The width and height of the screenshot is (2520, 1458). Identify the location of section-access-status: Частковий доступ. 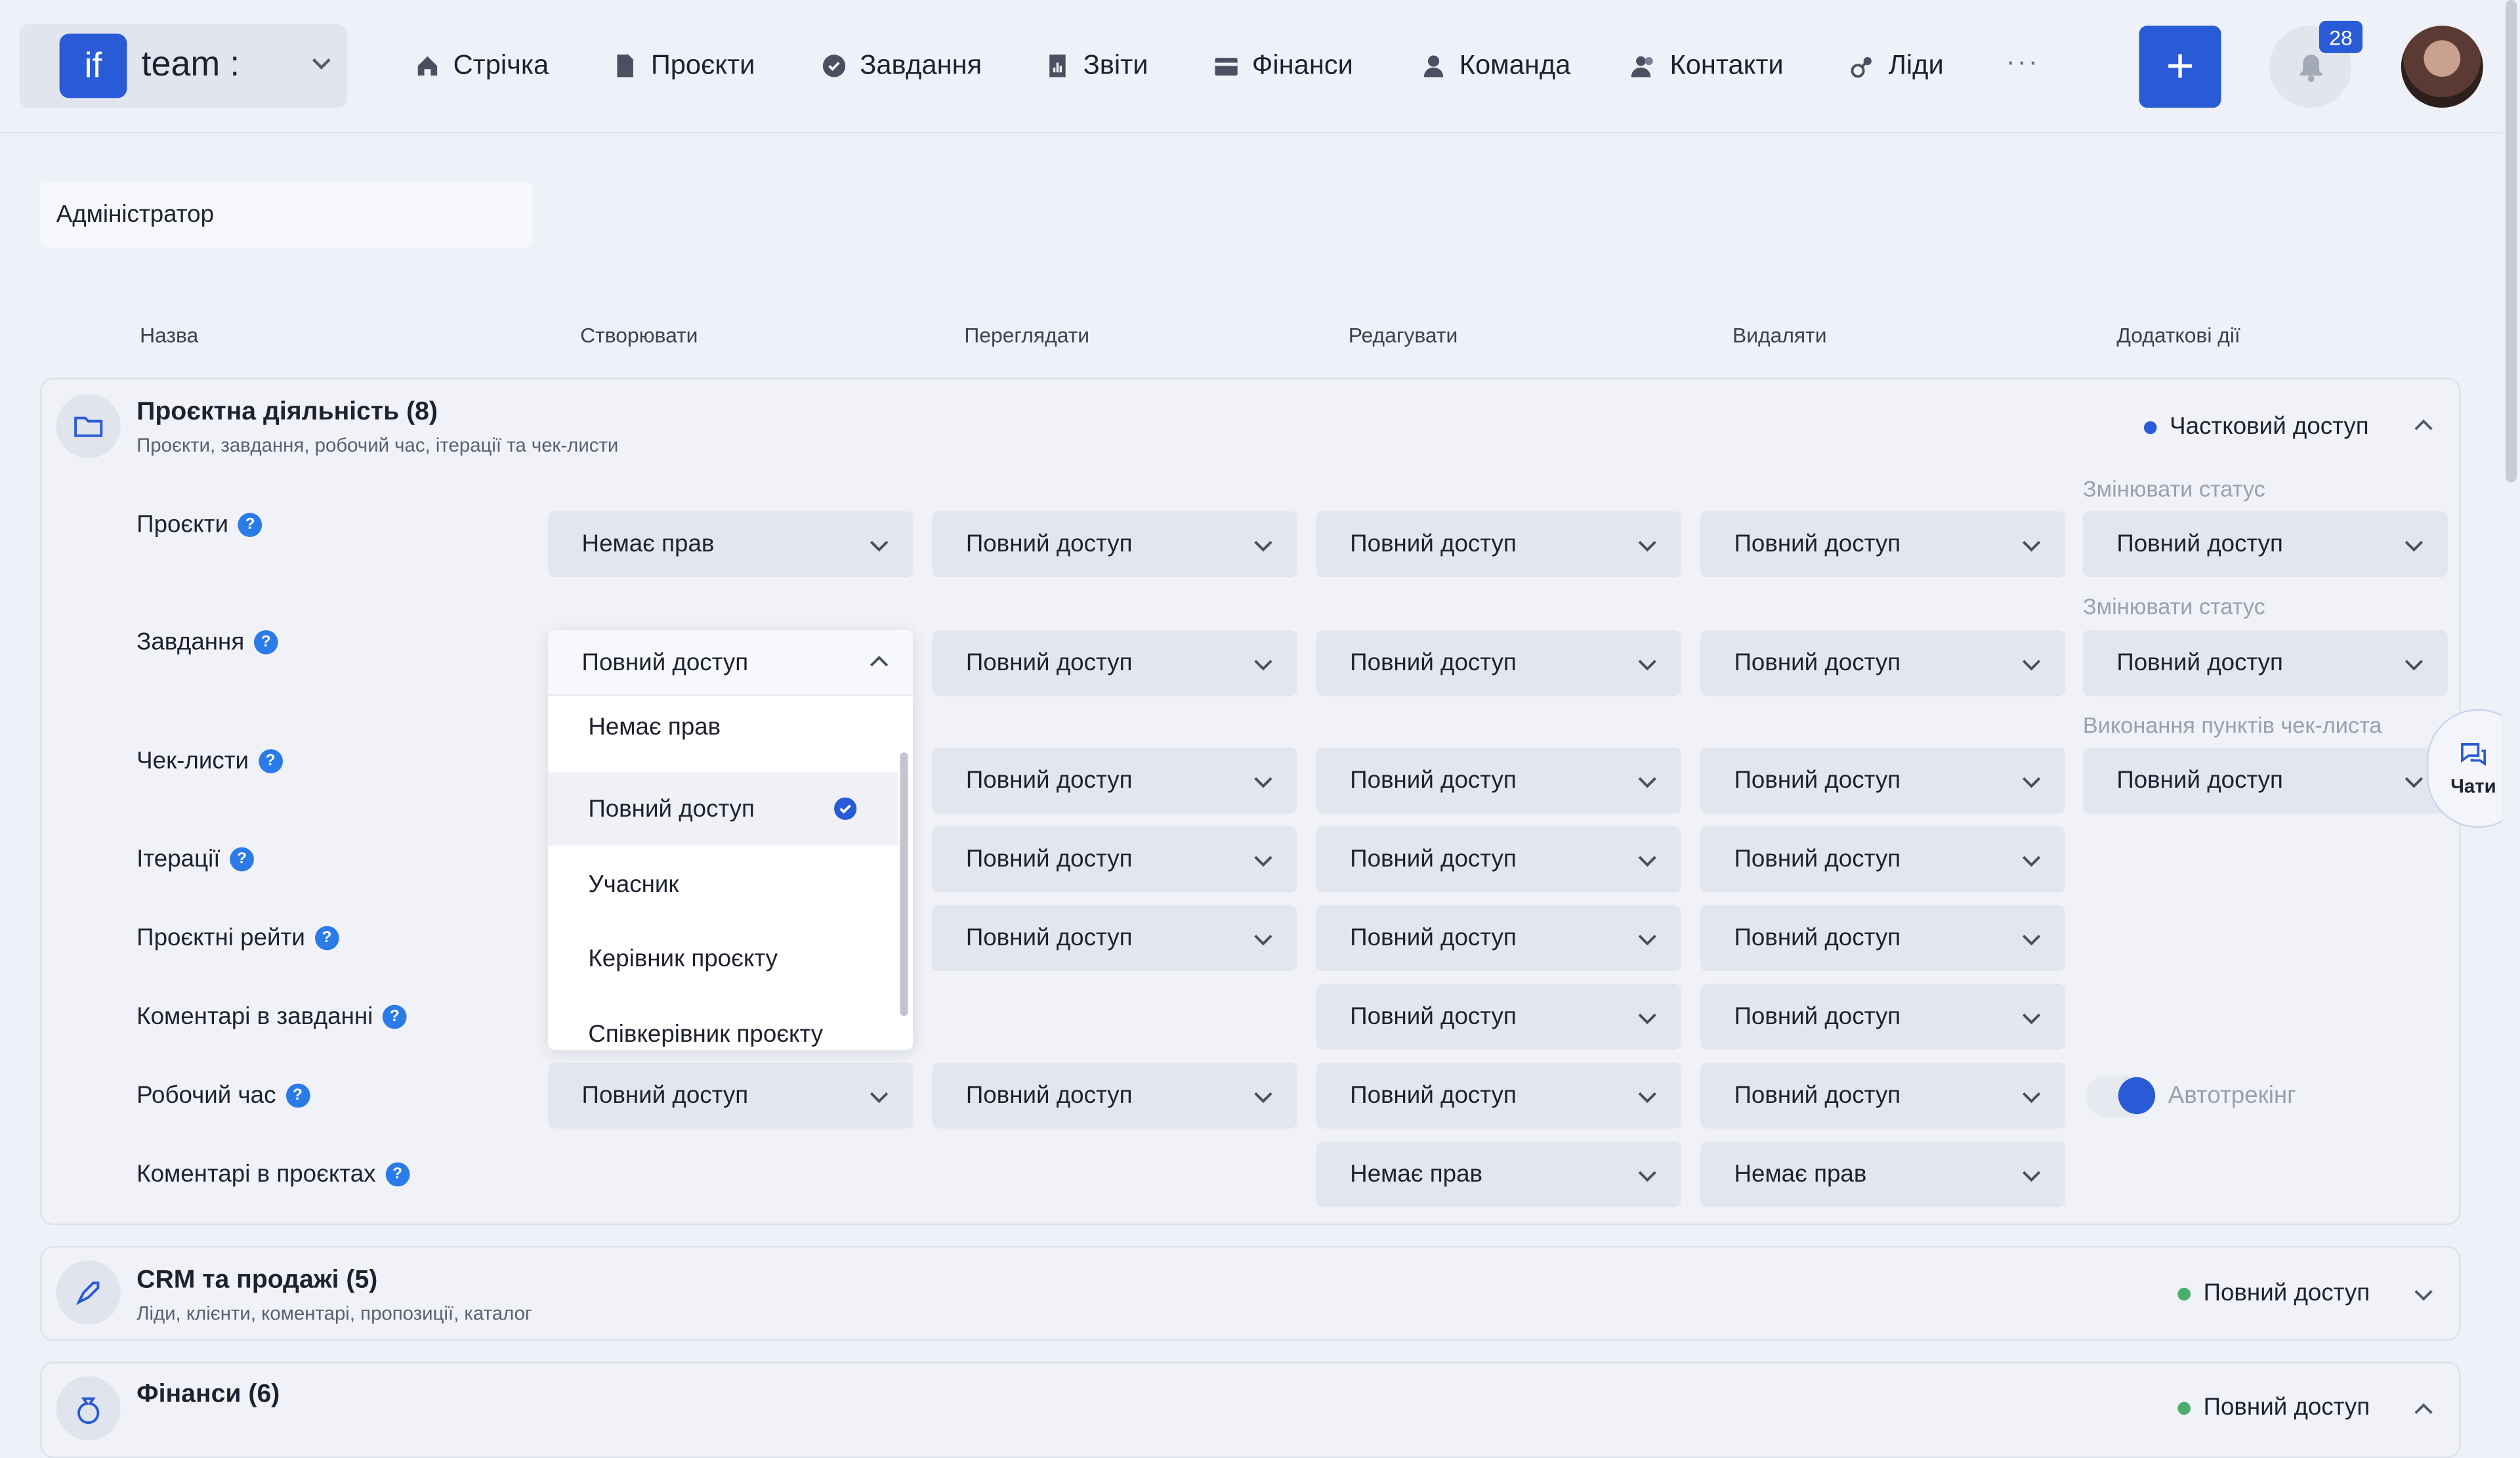
(2256, 427).